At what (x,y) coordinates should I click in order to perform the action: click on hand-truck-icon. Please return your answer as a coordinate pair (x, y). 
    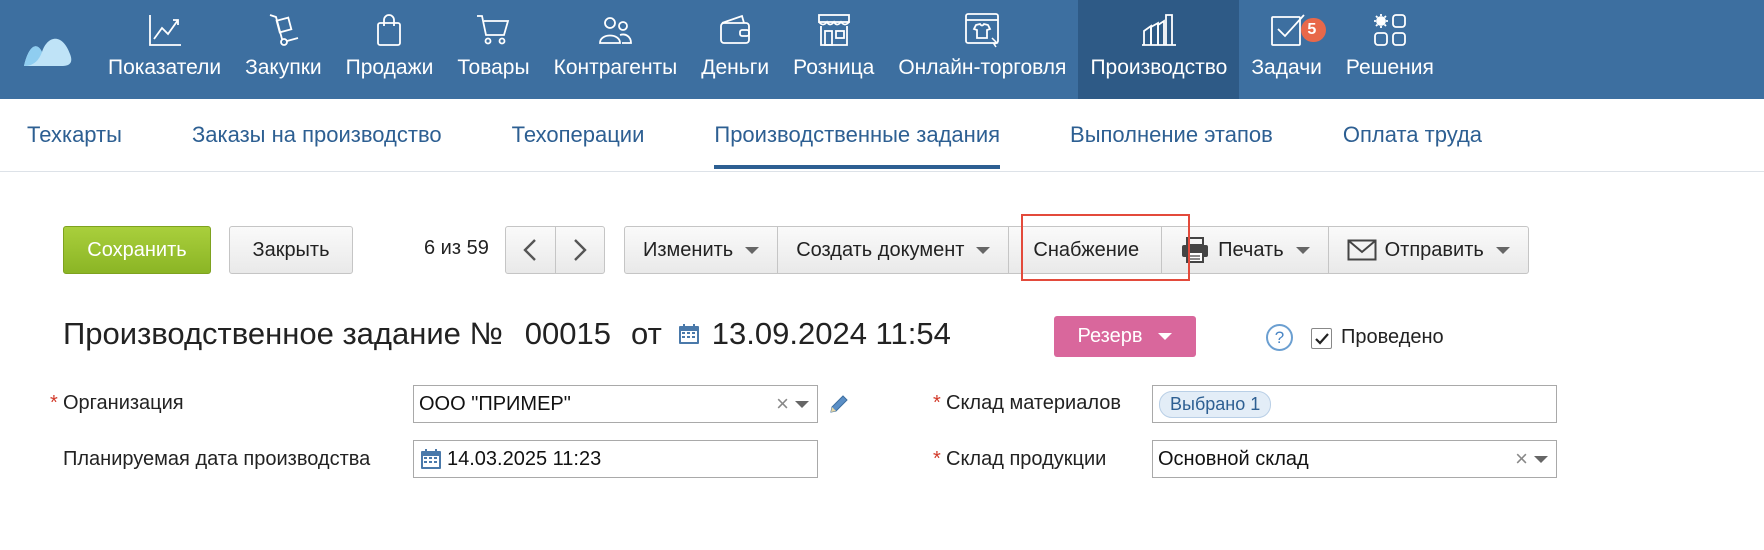
    Looking at the image, I should click on (283, 30).